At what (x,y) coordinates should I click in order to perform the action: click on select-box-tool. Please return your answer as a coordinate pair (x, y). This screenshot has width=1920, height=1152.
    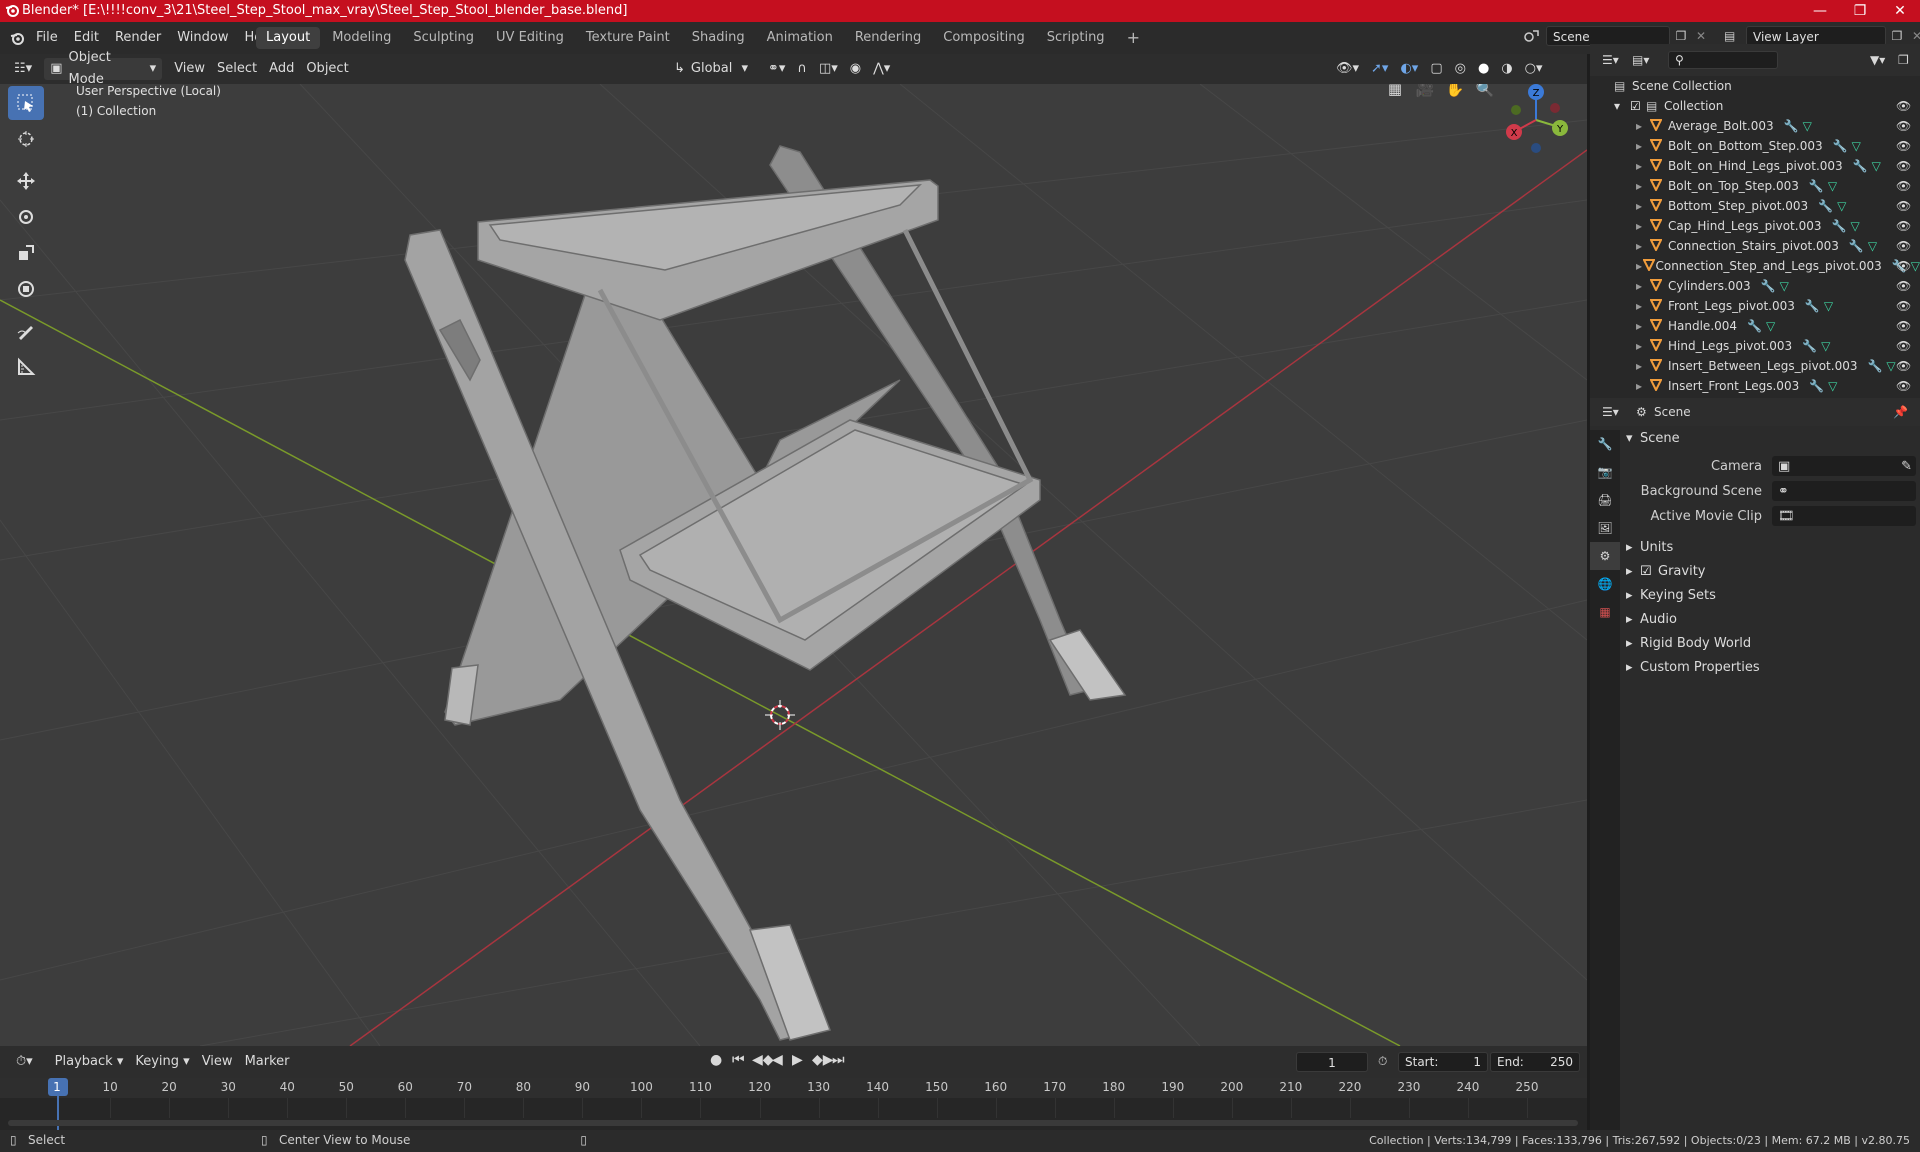
    Looking at the image, I should click on (26, 103).